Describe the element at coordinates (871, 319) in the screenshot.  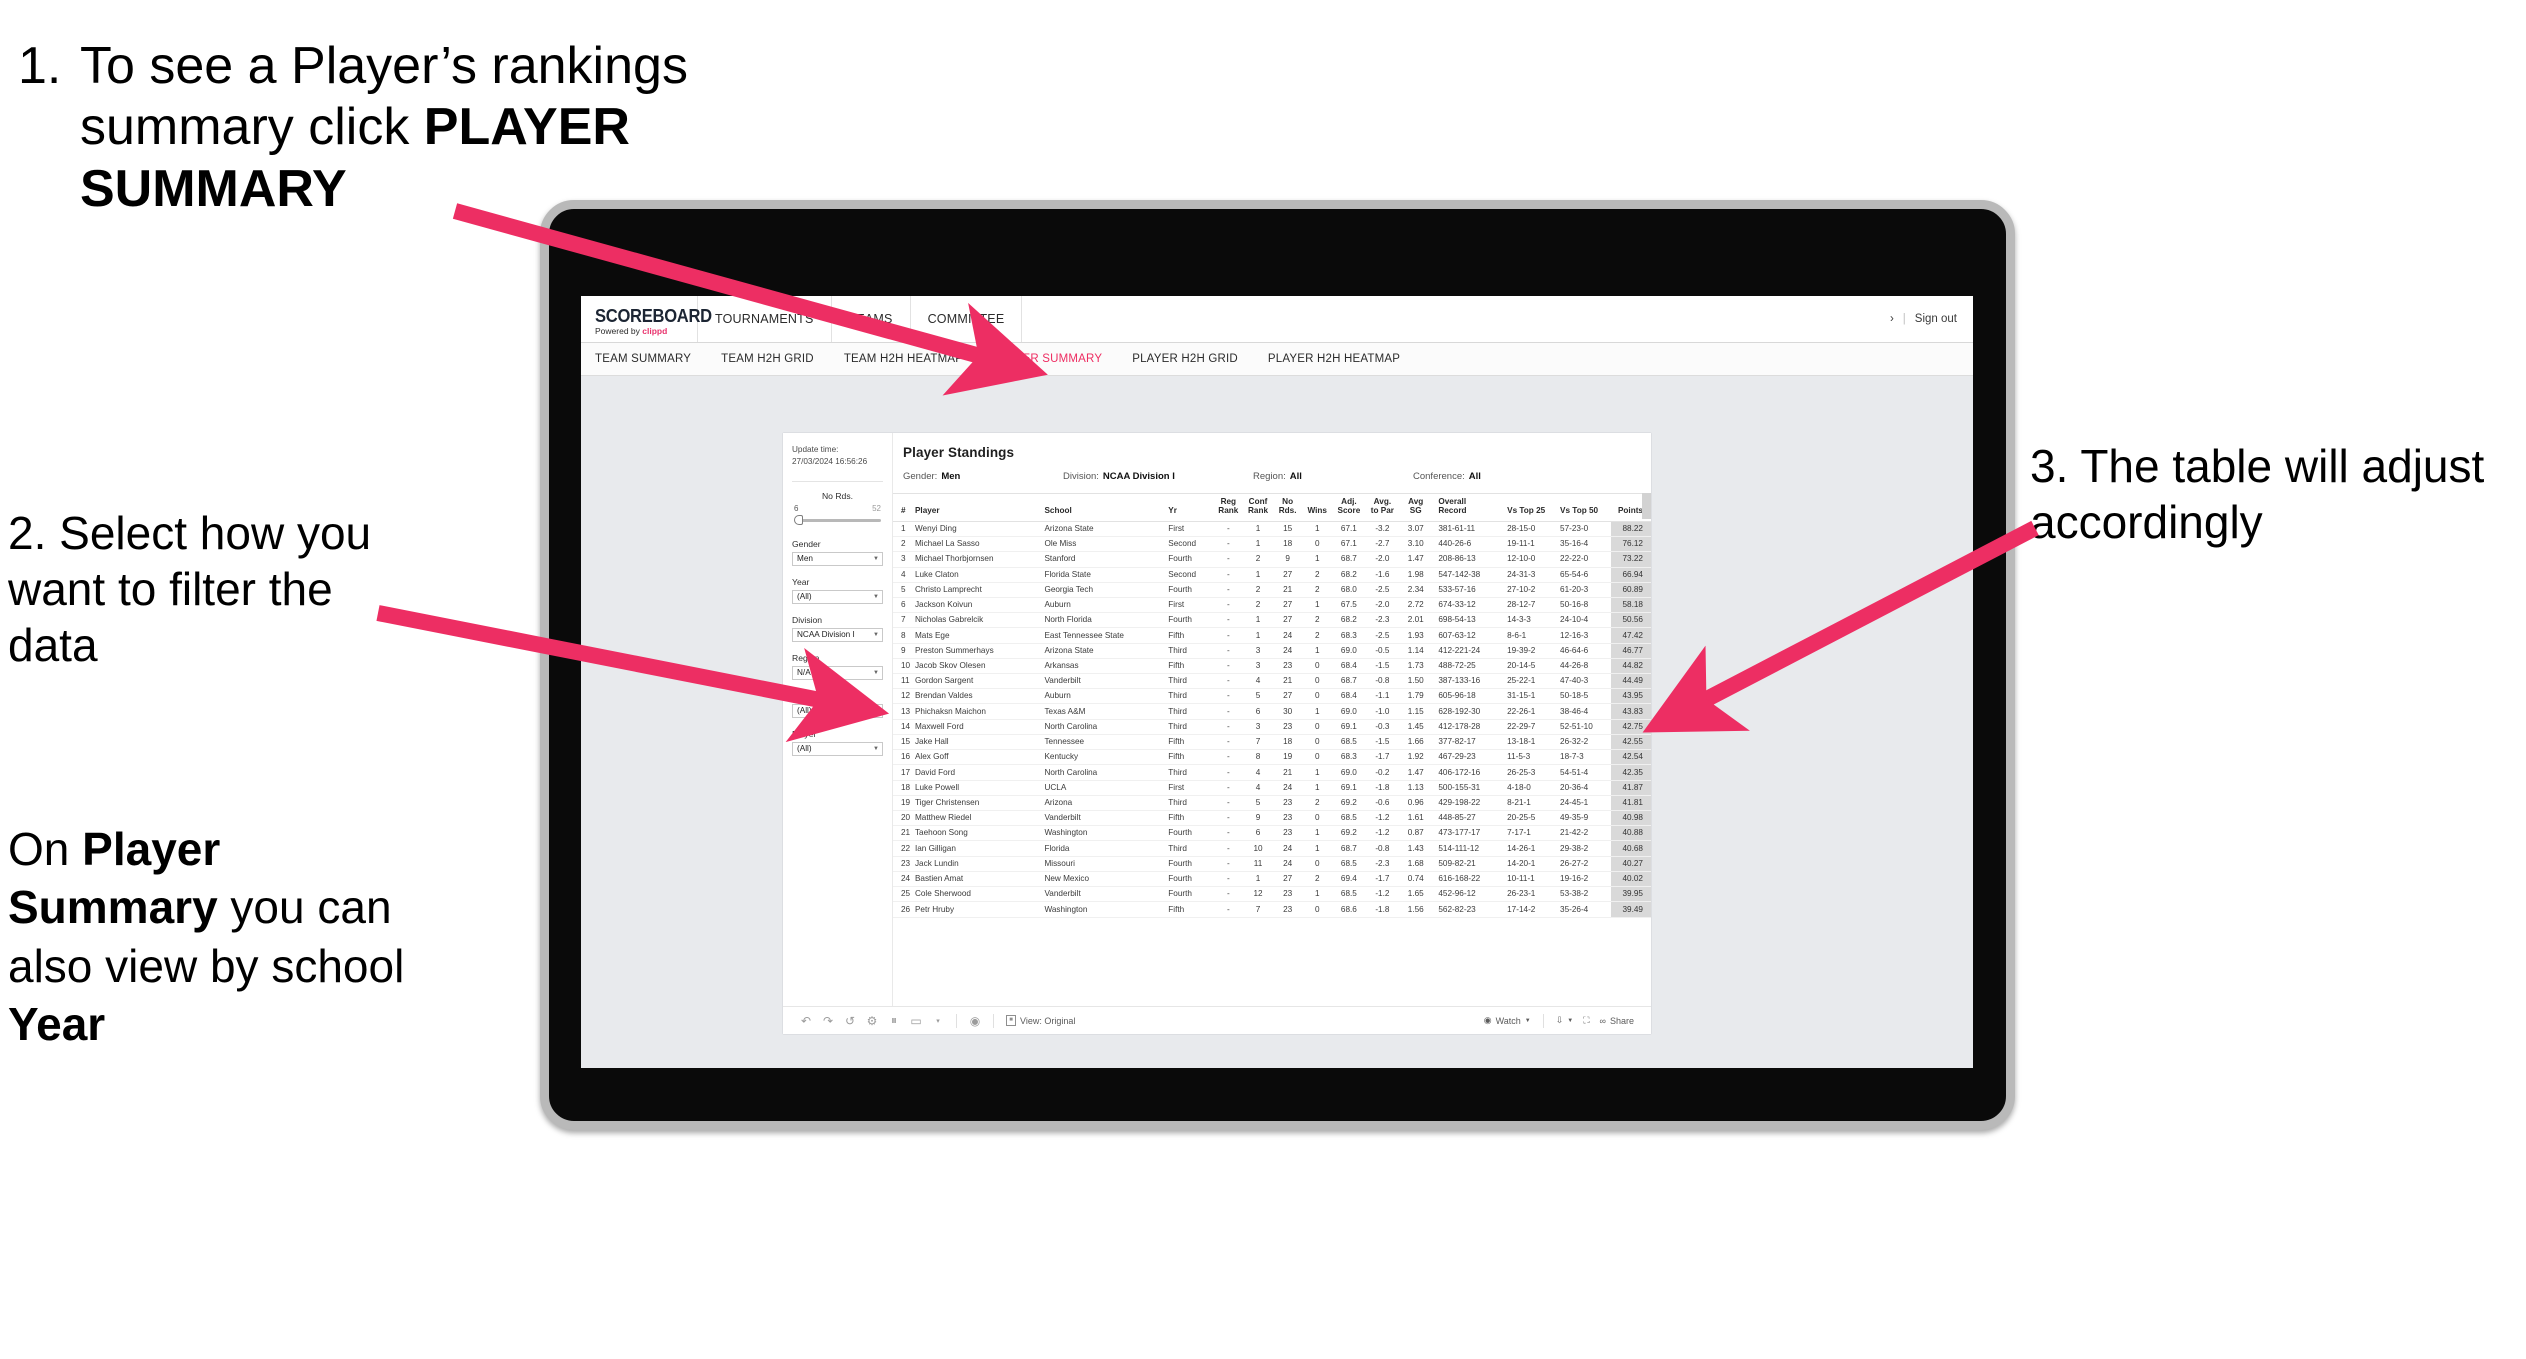
I see `top-nav-teams: TEAMS` at that location.